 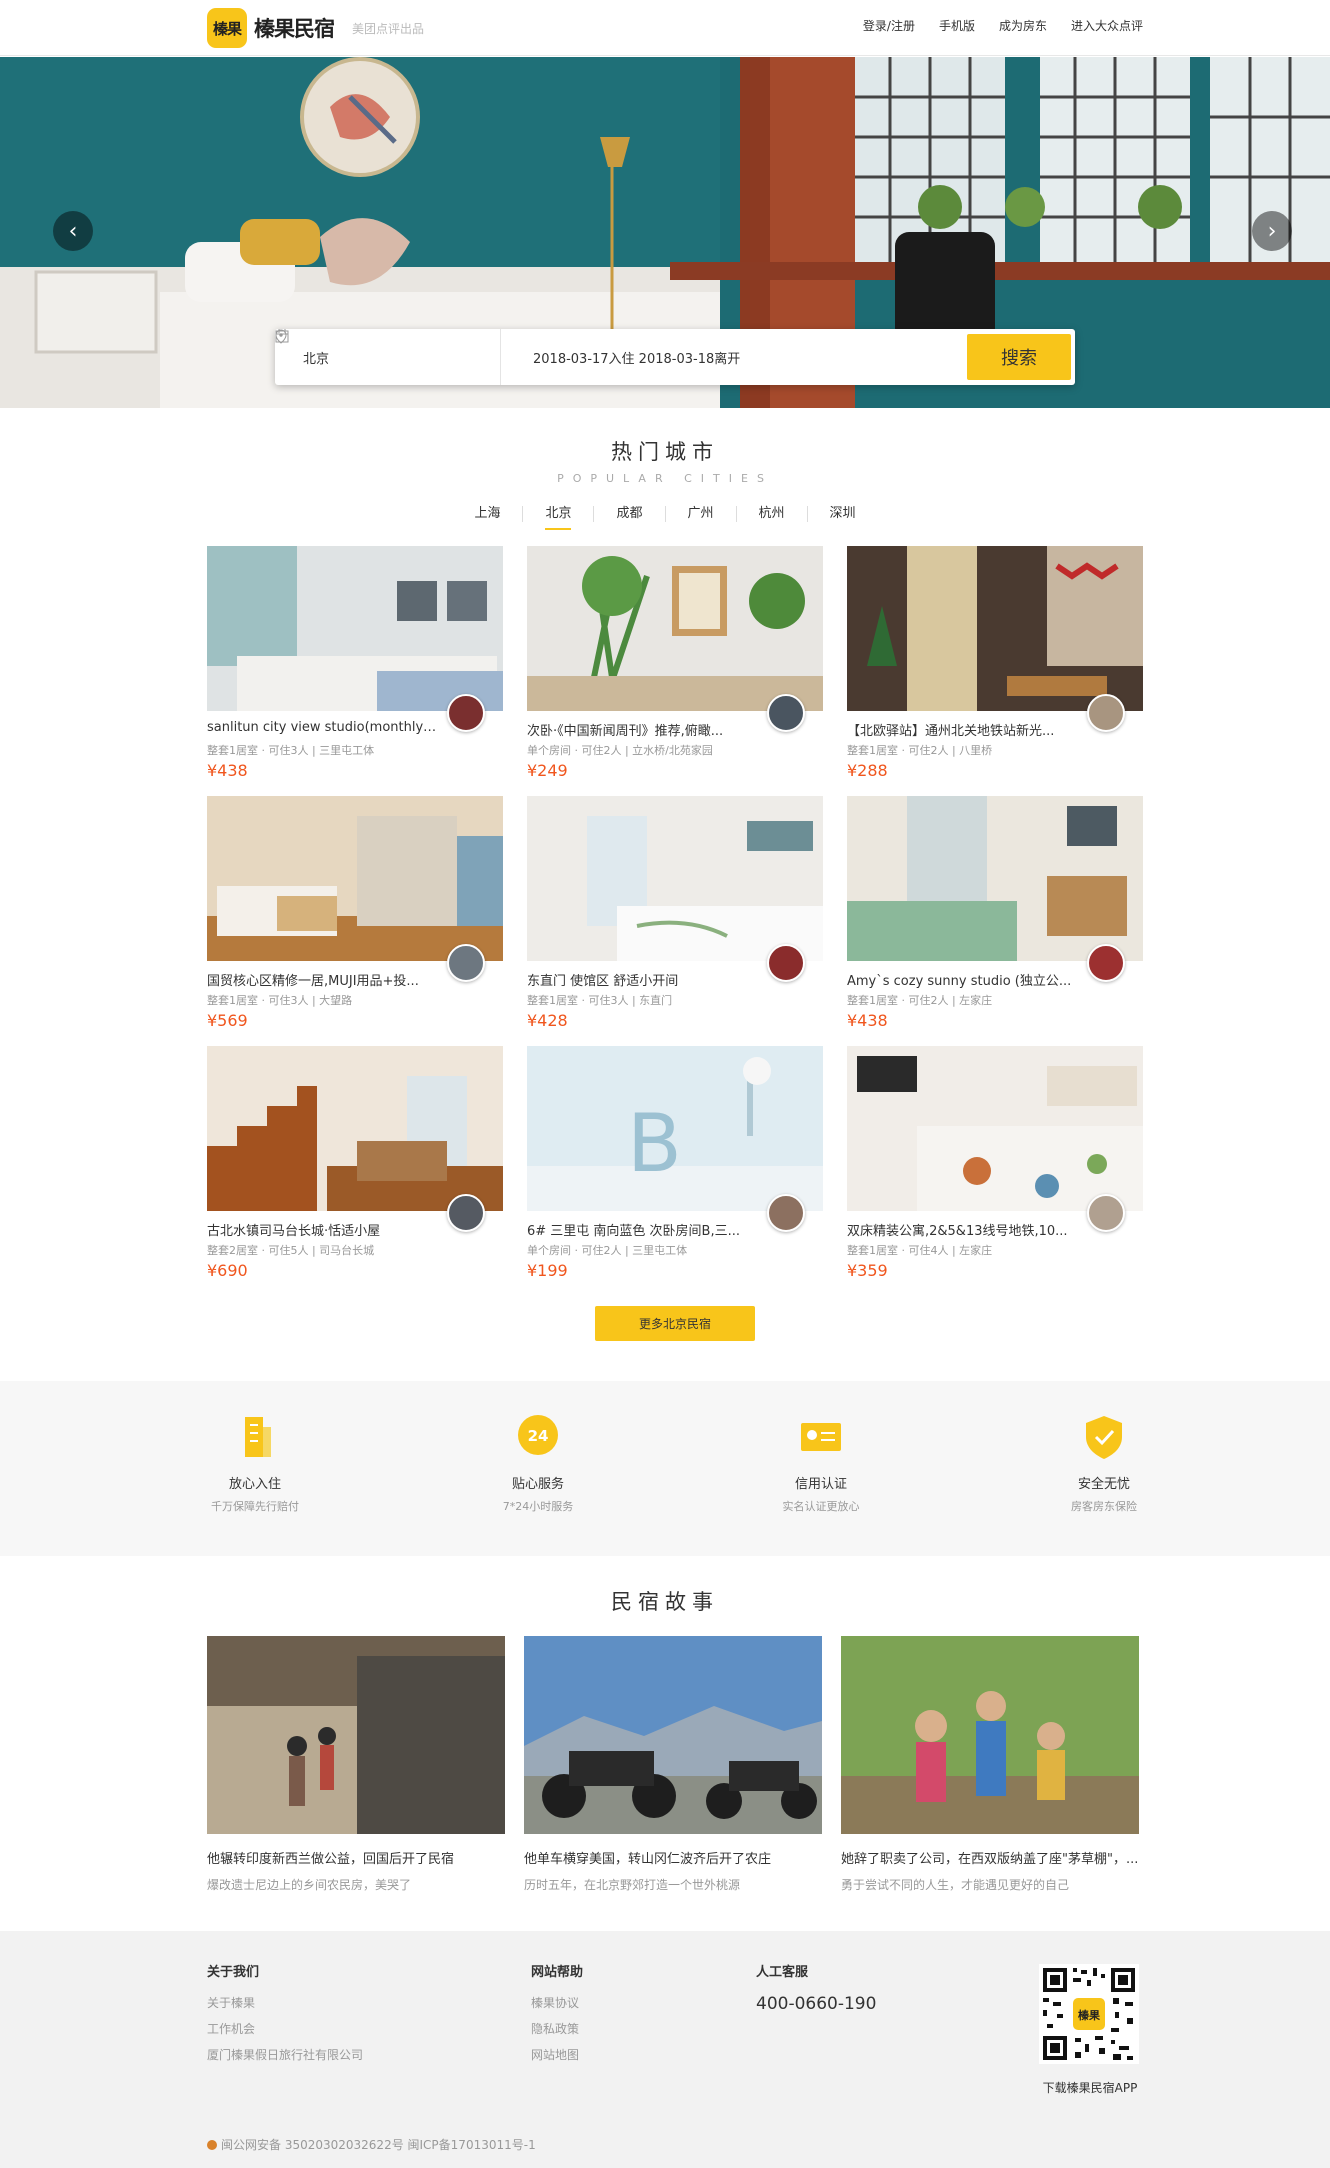 I want to click on nav-login: 登录/注册, so click(x=889, y=25).